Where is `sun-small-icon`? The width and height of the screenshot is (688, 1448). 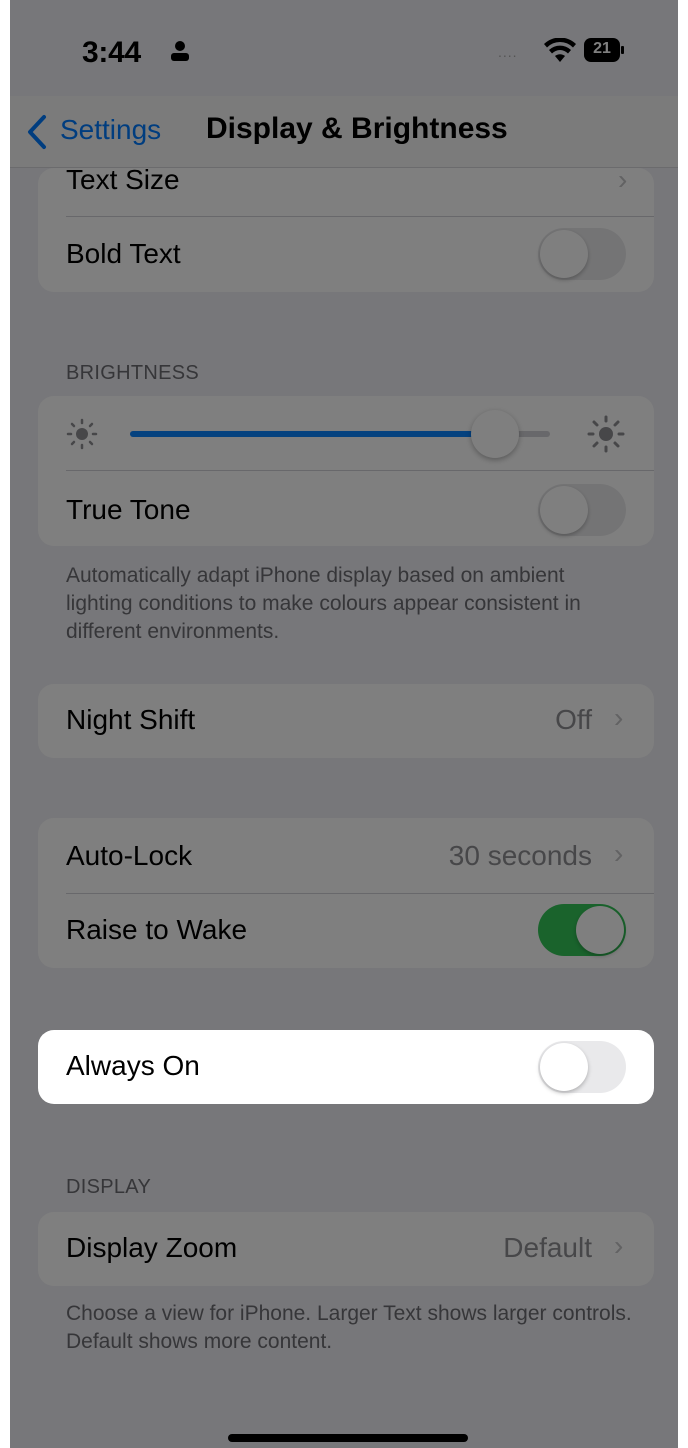
sun-small-icon is located at coordinates (82, 434).